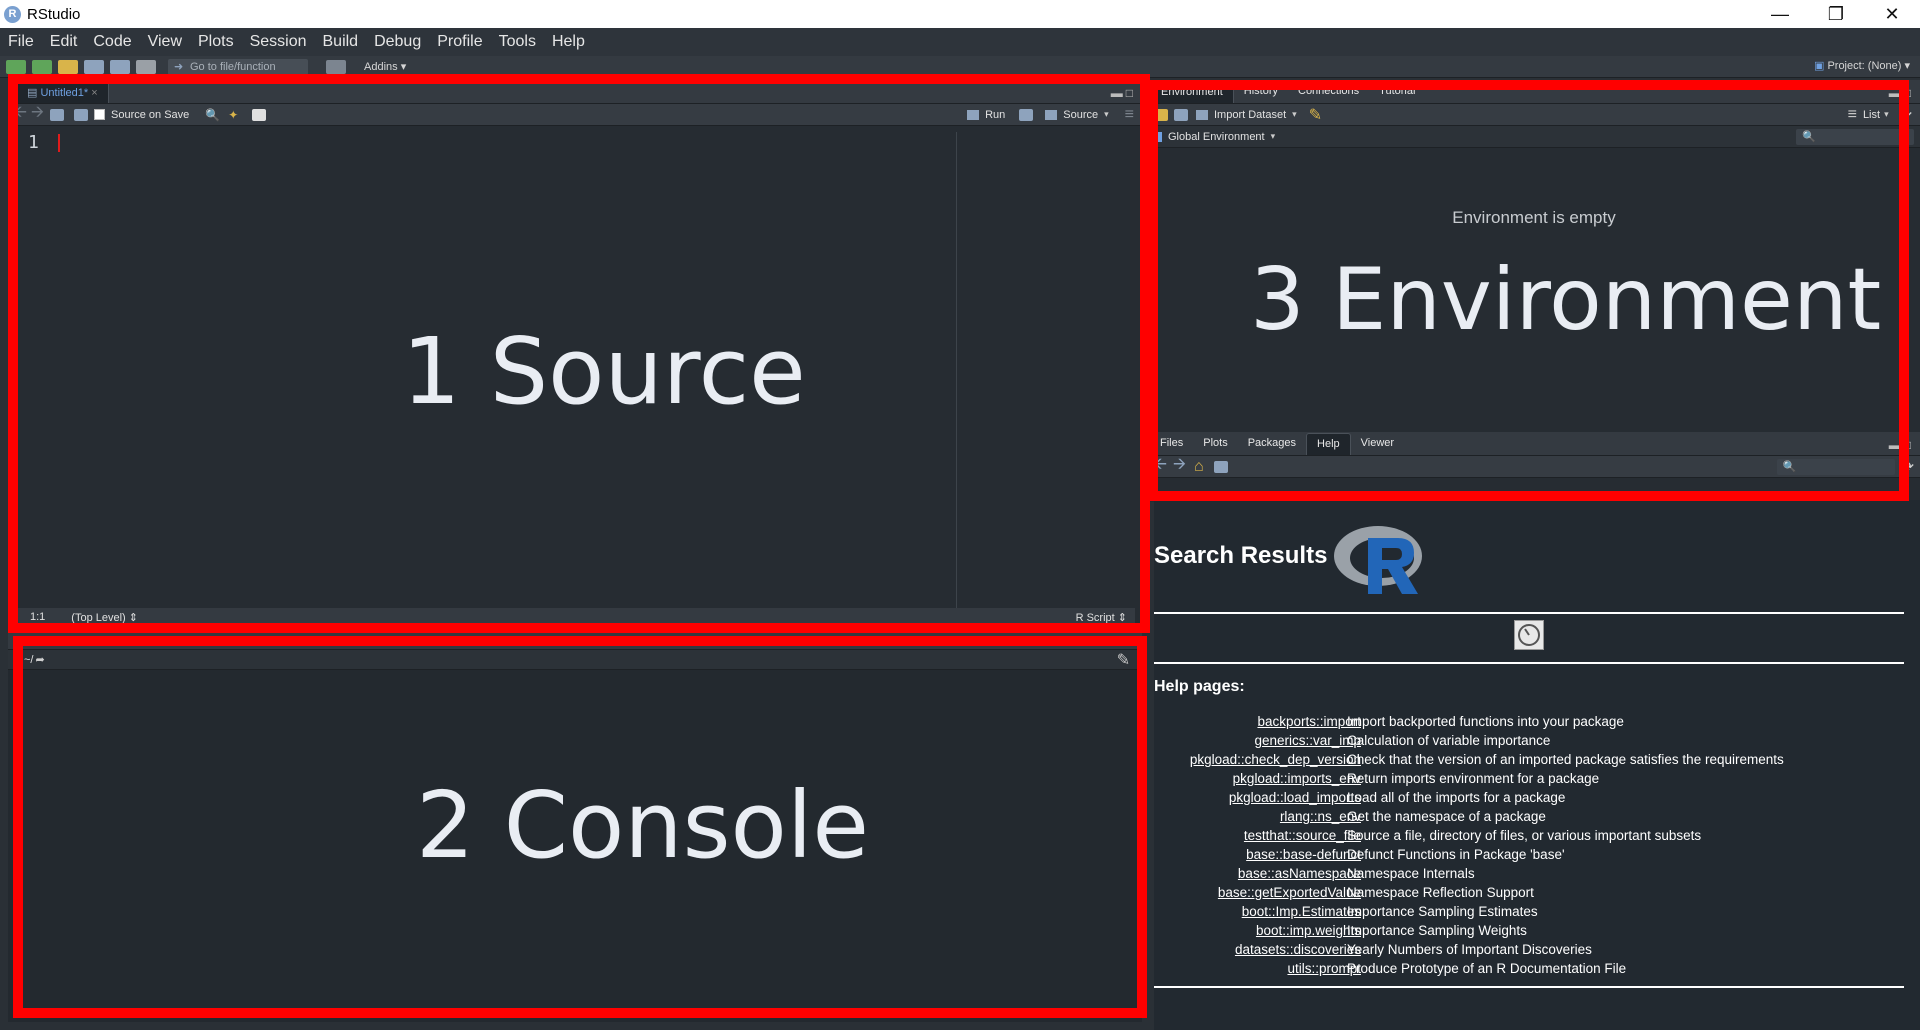 The width and height of the screenshot is (1920, 1030). I want to click on menu-debug: Debug, so click(397, 42).